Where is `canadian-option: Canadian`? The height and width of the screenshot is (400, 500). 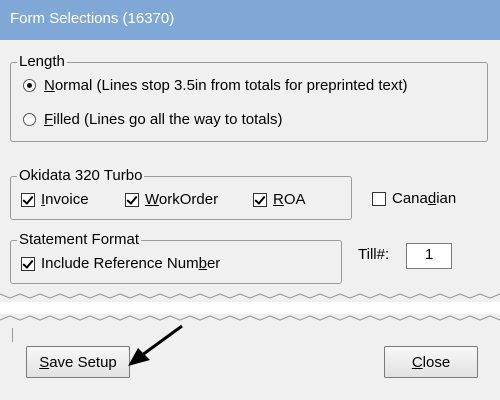
canadian-option: Canadian is located at coordinates (414, 198).